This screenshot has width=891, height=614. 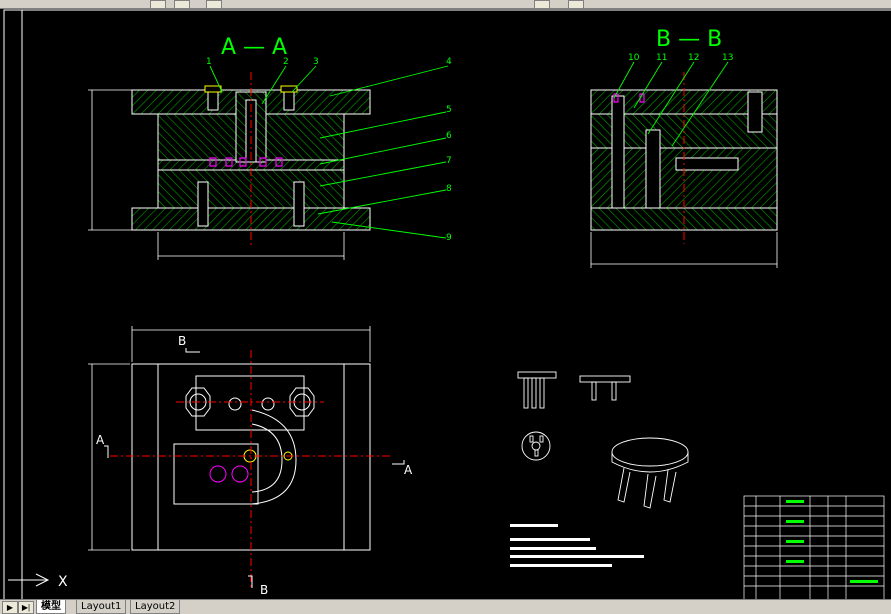 I want to click on ucs-icon: X, so click(x=38, y=581).